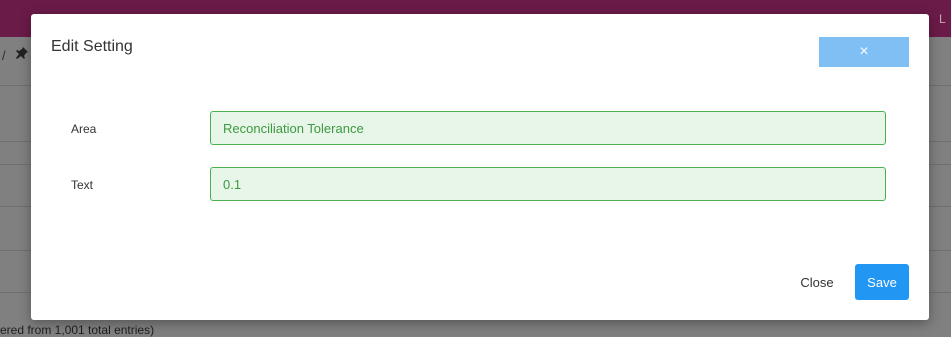 This screenshot has width=951, height=337. Describe the element at coordinates (945, 19) in the screenshot. I see `user-menu: L` at that location.